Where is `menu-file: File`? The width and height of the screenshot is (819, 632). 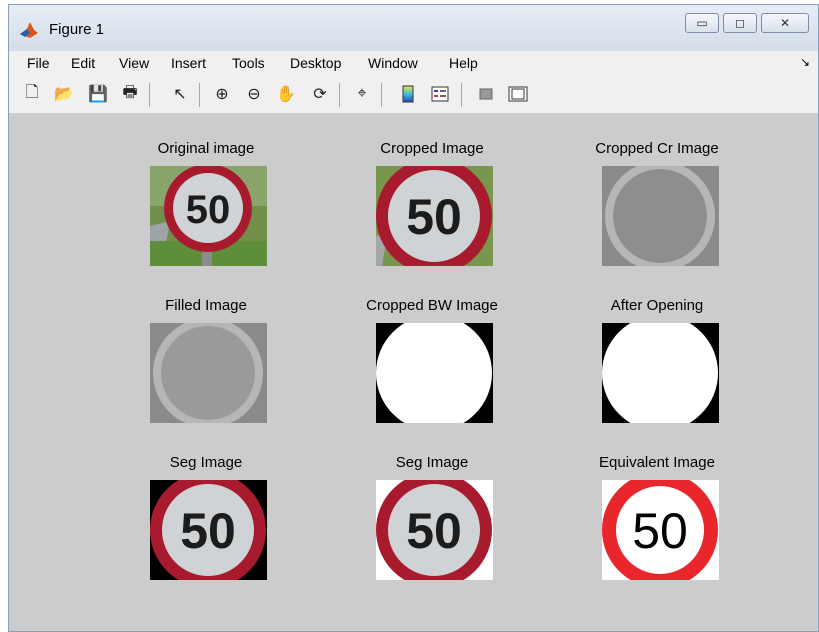
menu-file: File is located at coordinates (38, 63).